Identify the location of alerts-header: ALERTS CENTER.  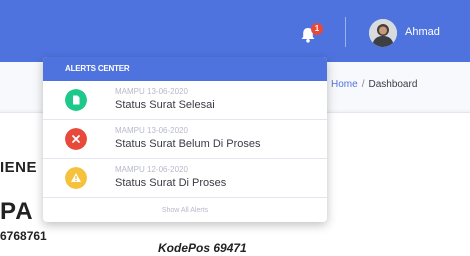
(185, 69).